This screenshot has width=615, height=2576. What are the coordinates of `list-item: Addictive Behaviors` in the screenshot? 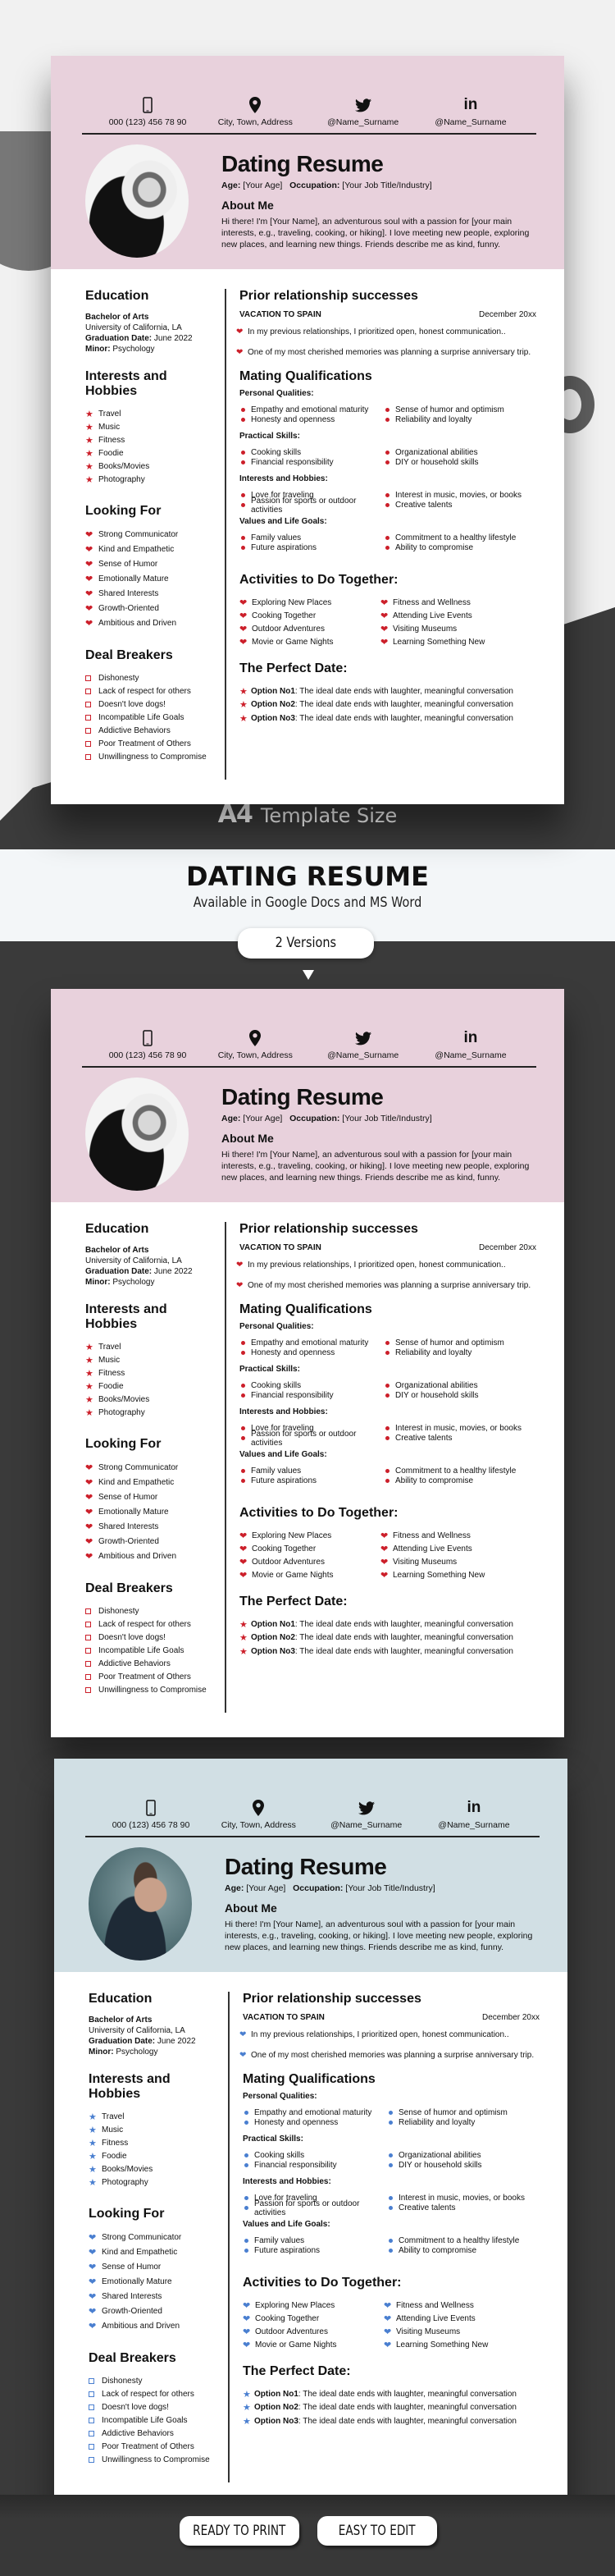 It's located at (150, 1663).